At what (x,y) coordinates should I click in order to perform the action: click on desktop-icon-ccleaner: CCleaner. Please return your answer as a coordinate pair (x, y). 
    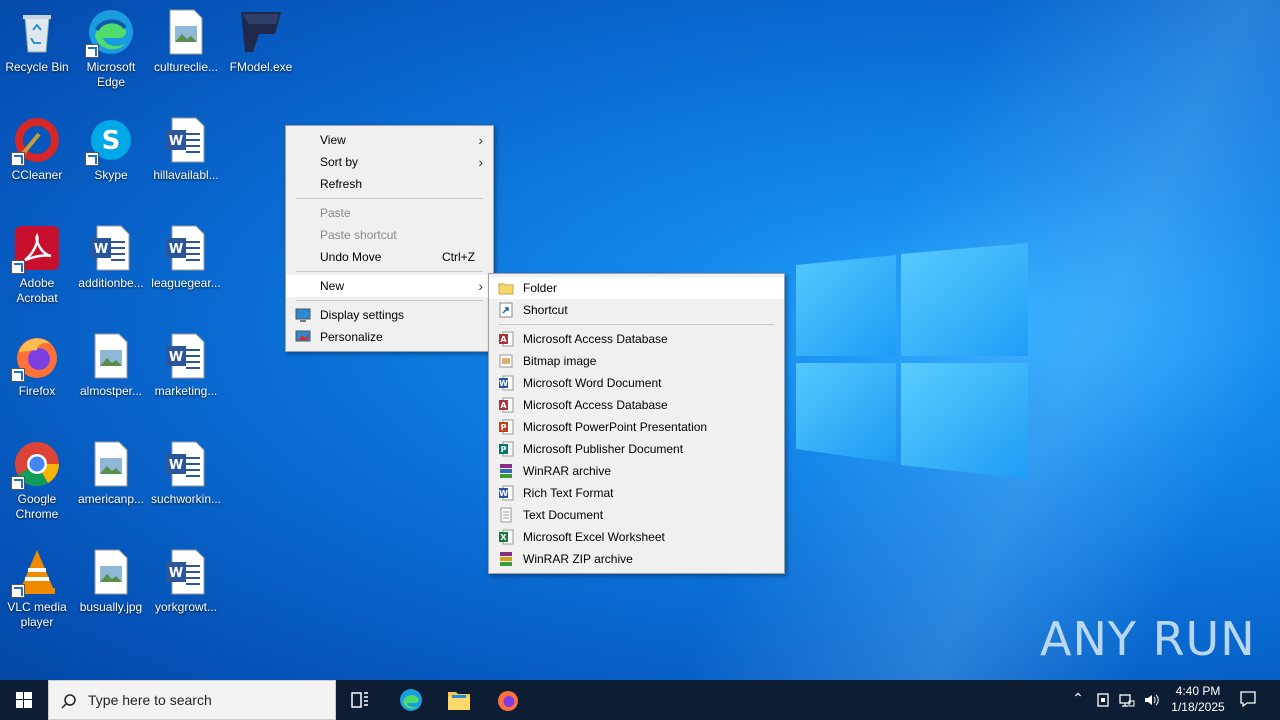
    Looking at the image, I should click on (37, 149).